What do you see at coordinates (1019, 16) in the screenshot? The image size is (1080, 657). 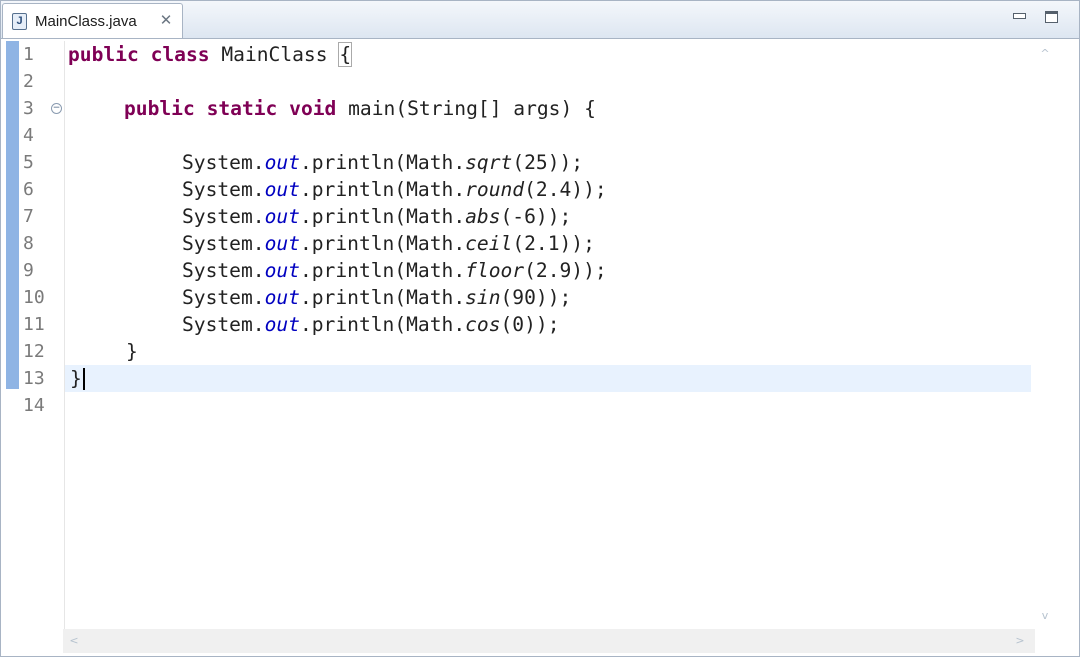 I see `minimize-button` at bounding box center [1019, 16].